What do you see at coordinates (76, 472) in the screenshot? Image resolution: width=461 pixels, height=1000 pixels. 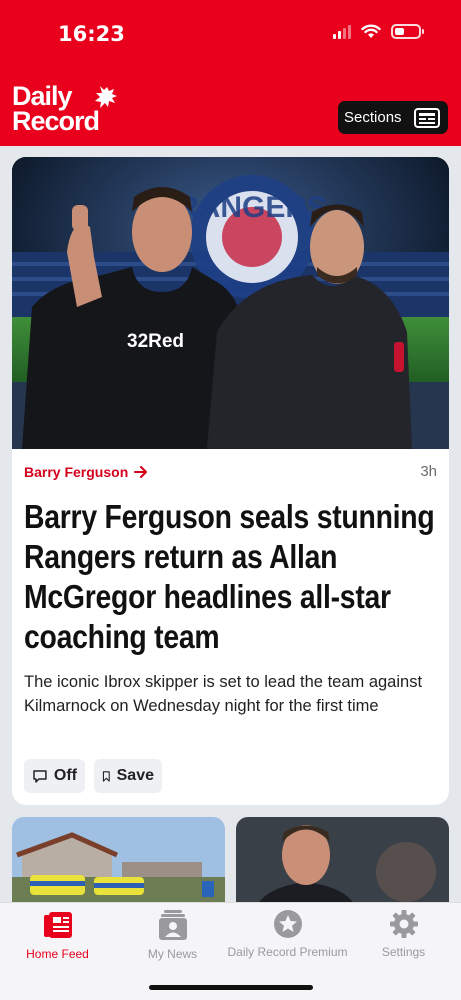 I see `kicker-label: Barry Ferguson` at bounding box center [76, 472].